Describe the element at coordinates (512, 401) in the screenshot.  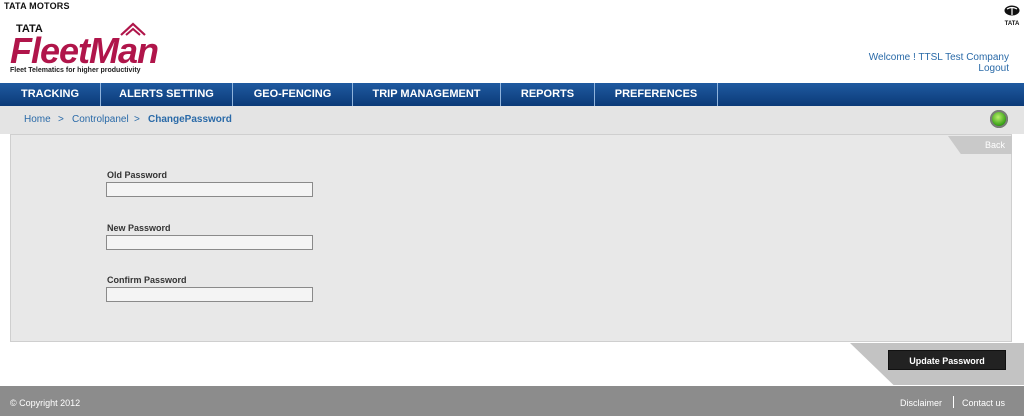
I see `page-footer` at that location.